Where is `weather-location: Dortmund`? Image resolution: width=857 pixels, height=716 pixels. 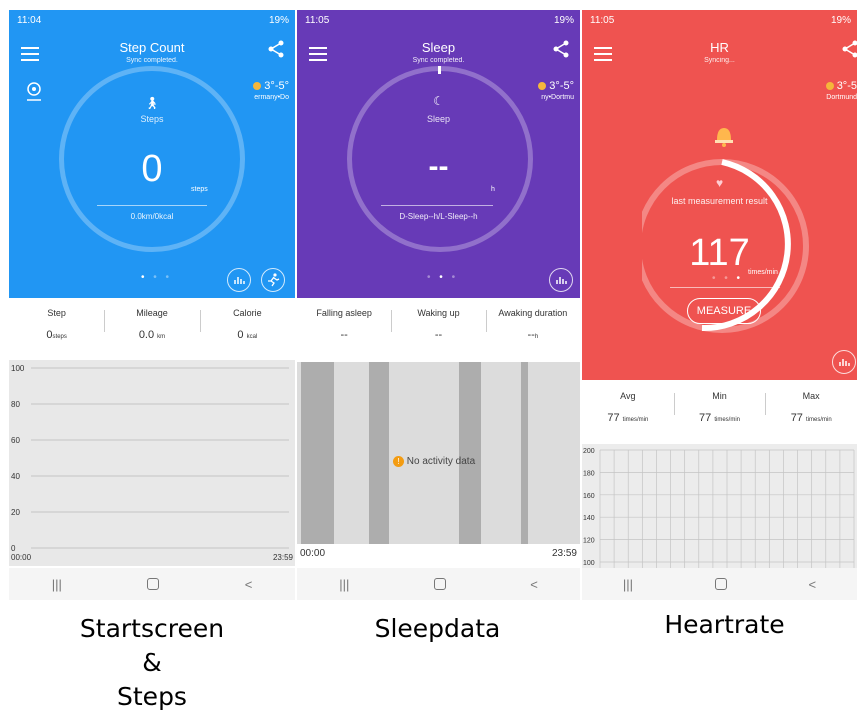 weather-location: Dortmund is located at coordinates (841, 97).